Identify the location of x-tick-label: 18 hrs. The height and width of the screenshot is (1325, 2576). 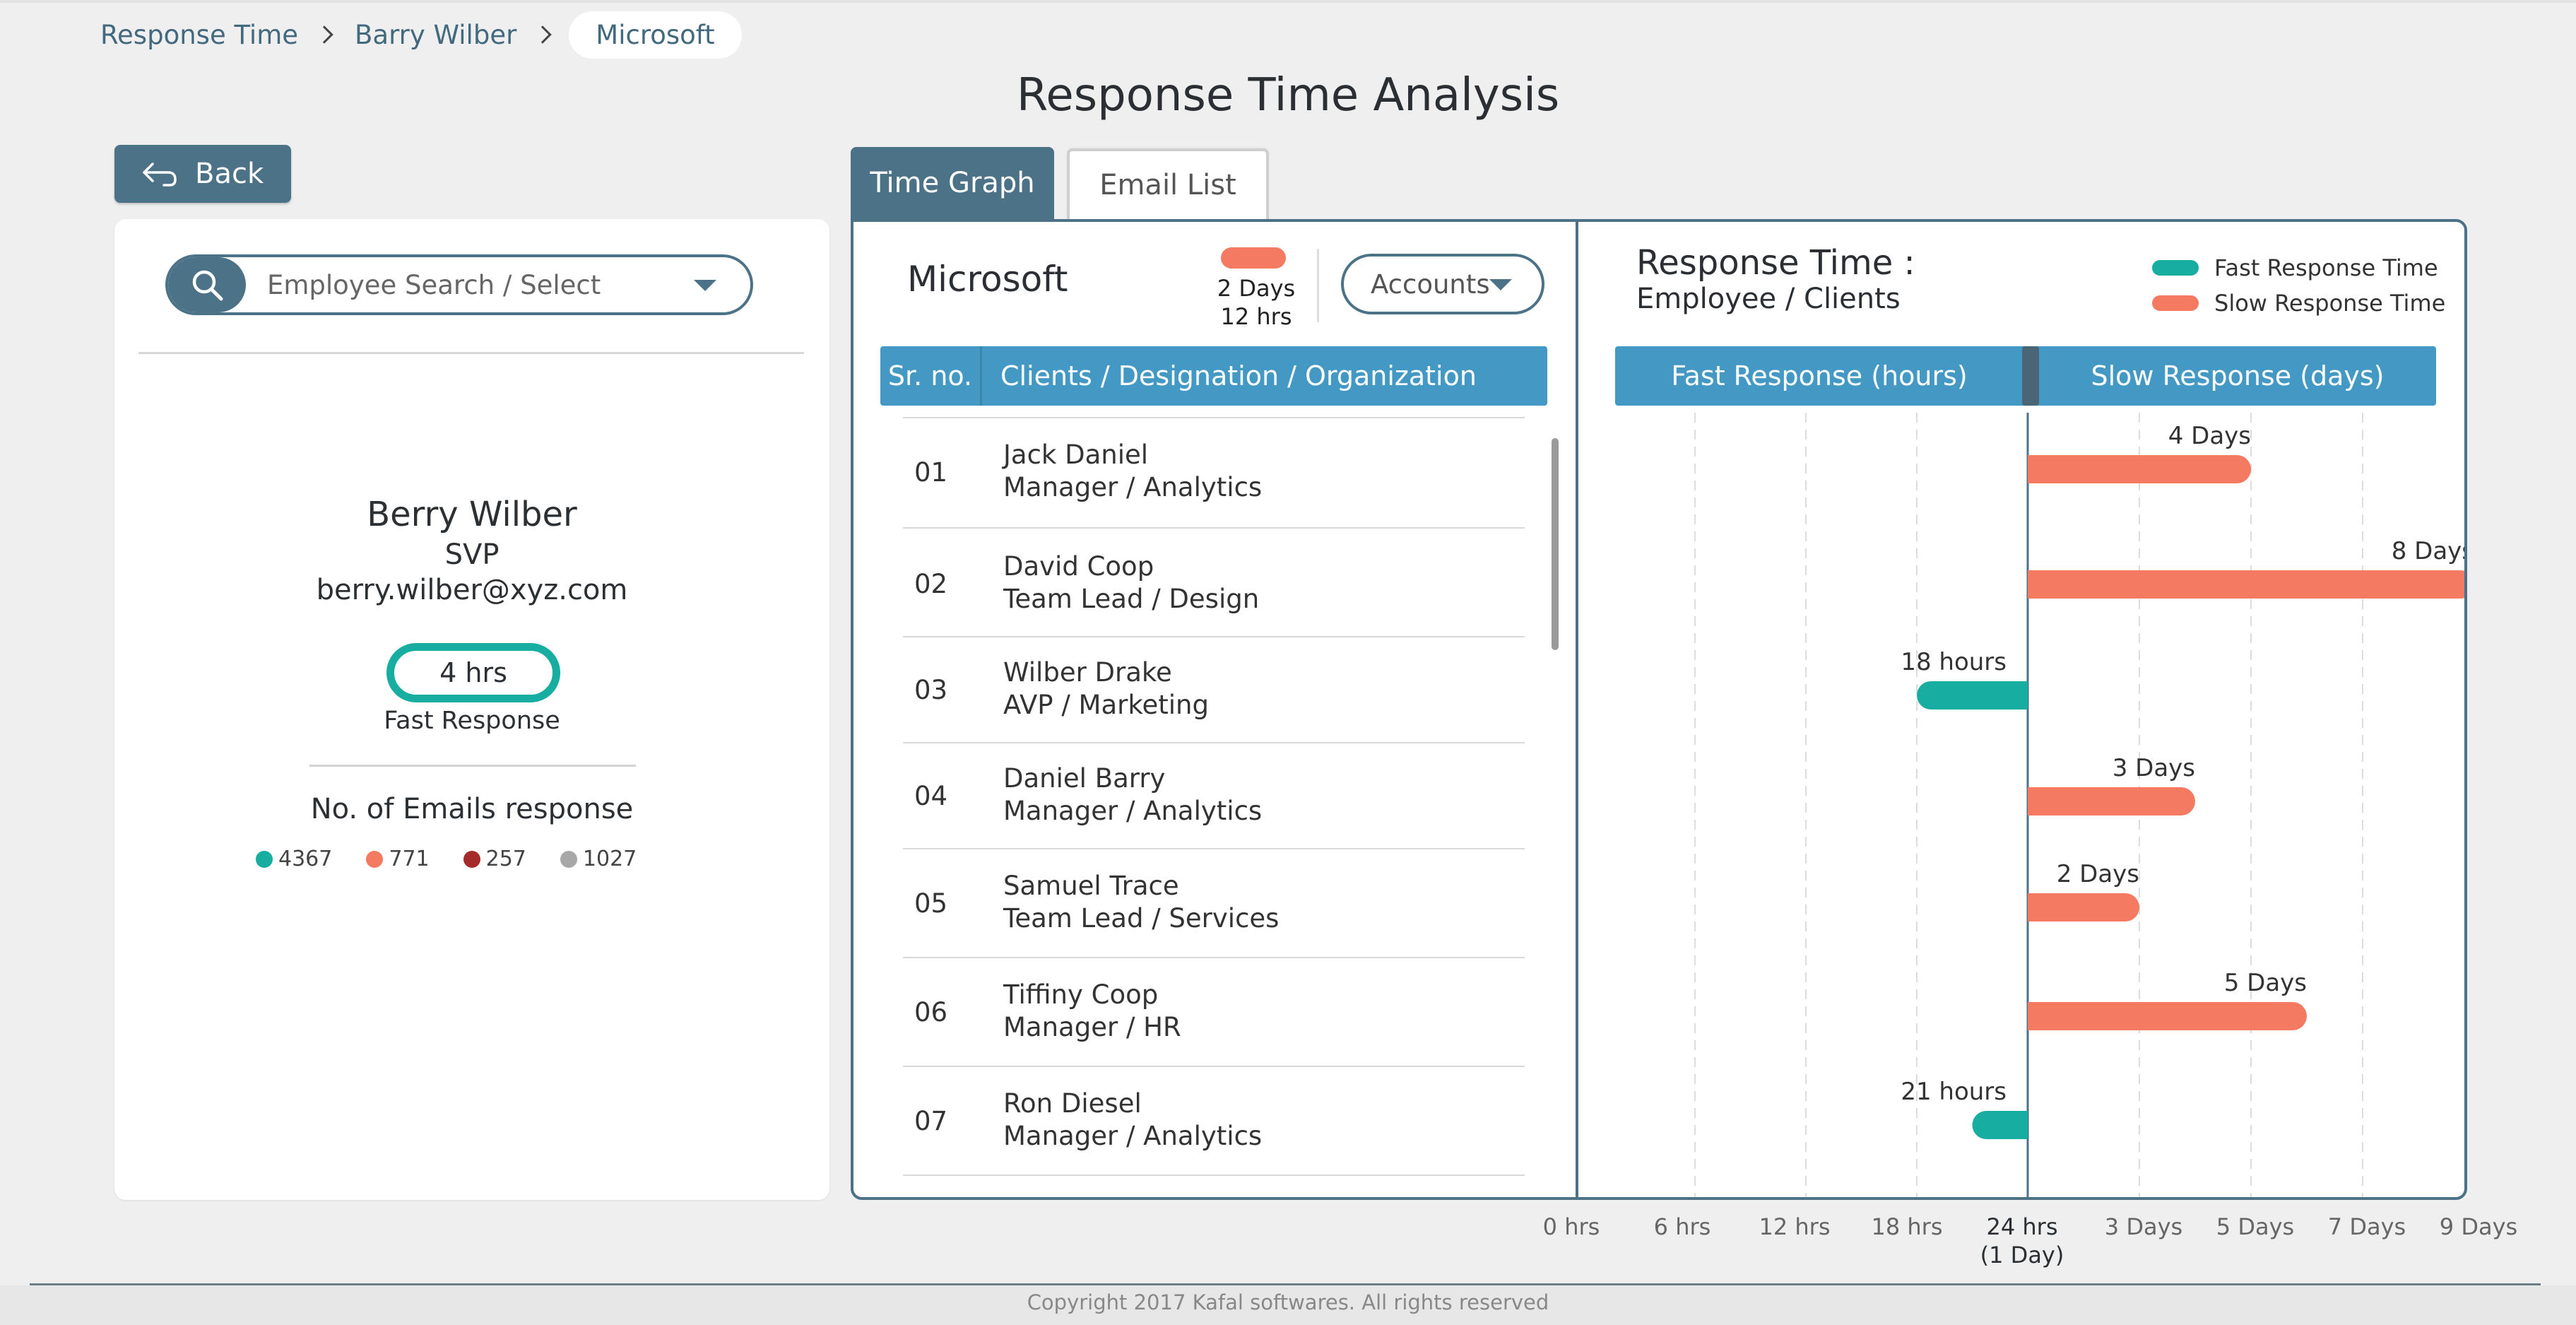
(1906, 1227).